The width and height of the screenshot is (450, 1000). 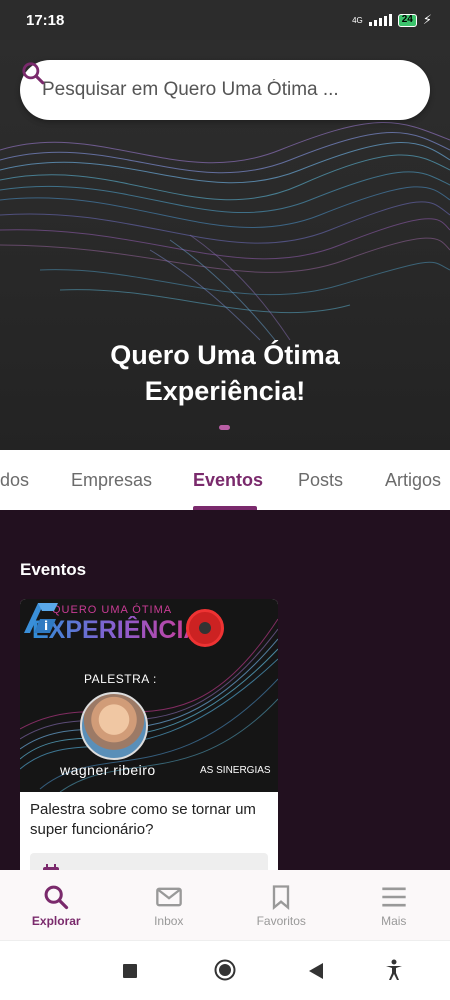 I want to click on search-input, so click(x=197, y=90).